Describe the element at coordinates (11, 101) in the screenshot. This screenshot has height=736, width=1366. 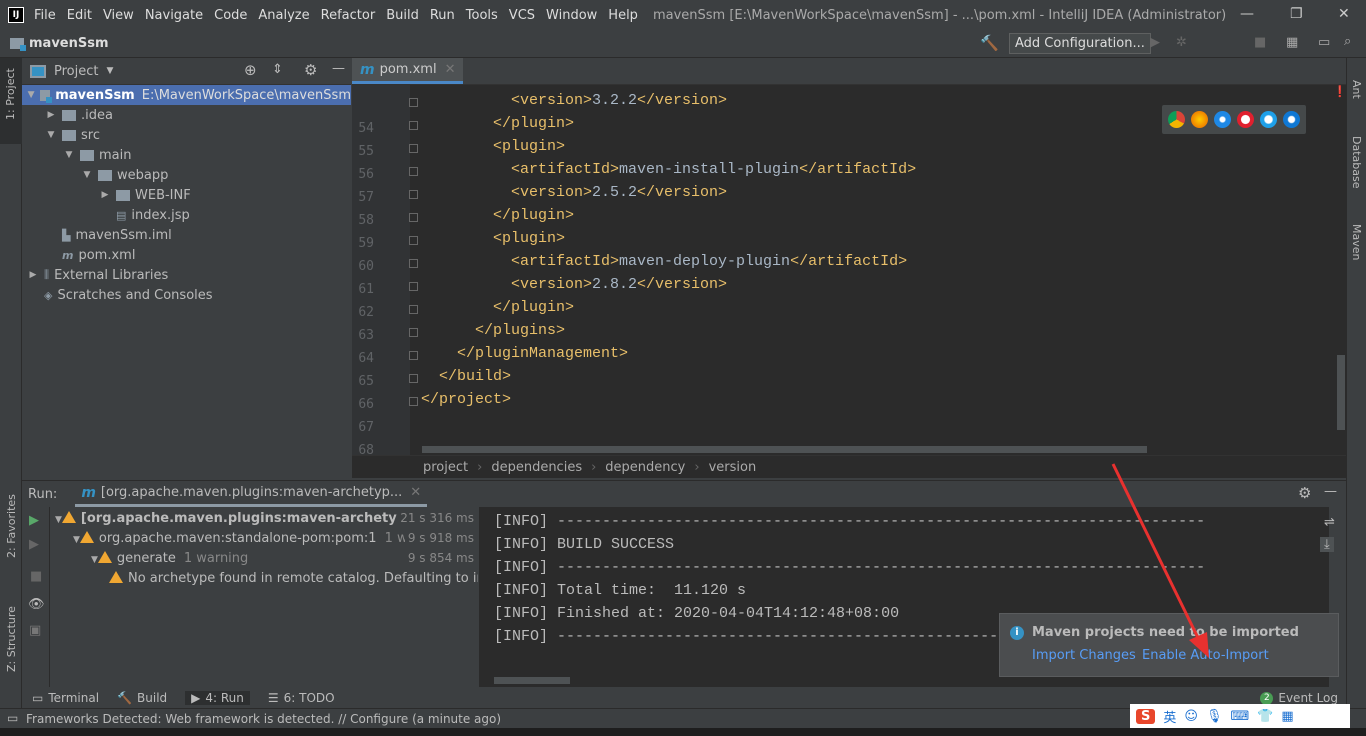
I see `project-tool-button: 1: Project` at that location.